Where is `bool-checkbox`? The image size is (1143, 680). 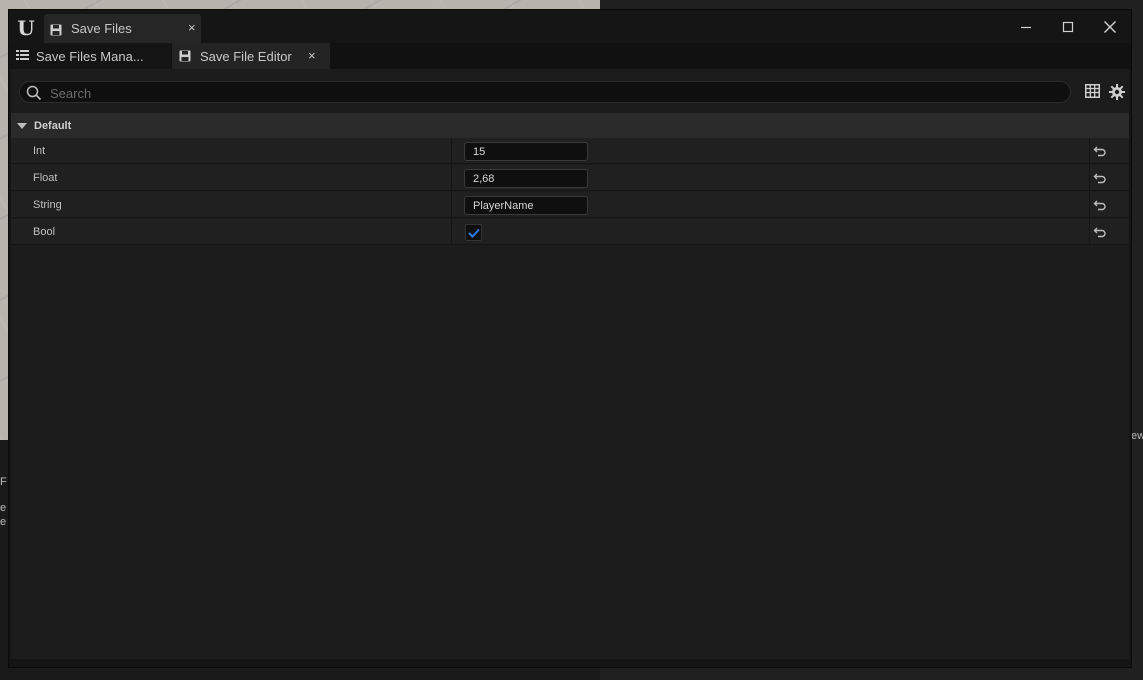
bool-checkbox is located at coordinates (473, 232).